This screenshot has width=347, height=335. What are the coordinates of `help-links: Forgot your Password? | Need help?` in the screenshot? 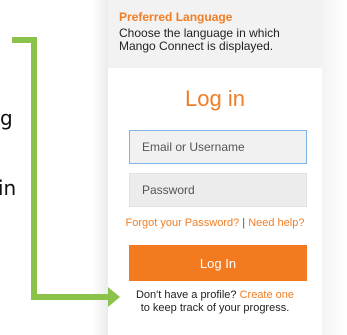 It's located at (215, 223).